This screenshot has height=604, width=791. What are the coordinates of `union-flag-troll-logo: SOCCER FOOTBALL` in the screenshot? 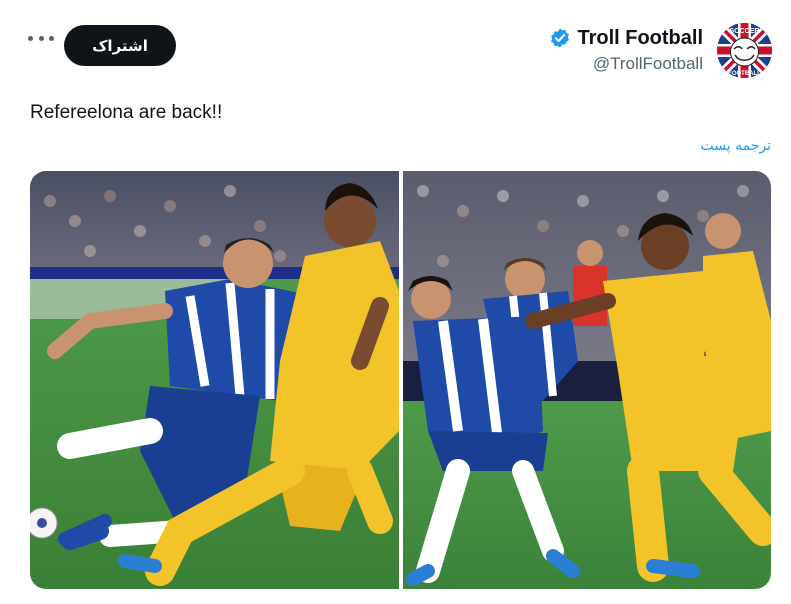 It's located at (744, 50).